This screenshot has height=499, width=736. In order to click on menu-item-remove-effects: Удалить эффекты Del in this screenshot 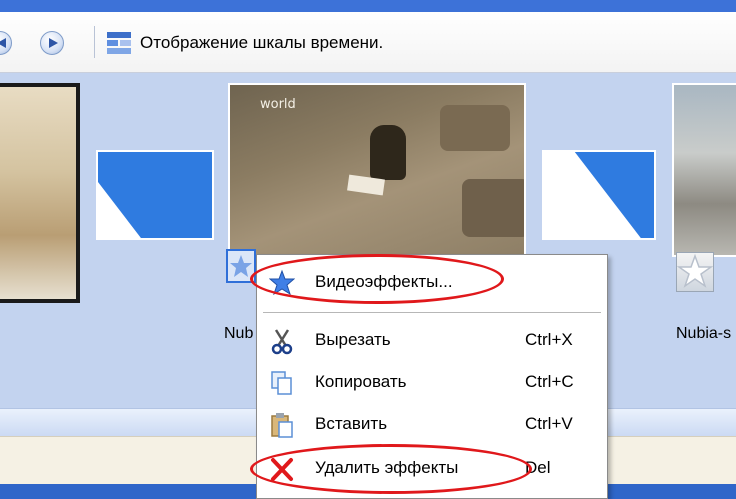, I will do `click(433, 469)`.